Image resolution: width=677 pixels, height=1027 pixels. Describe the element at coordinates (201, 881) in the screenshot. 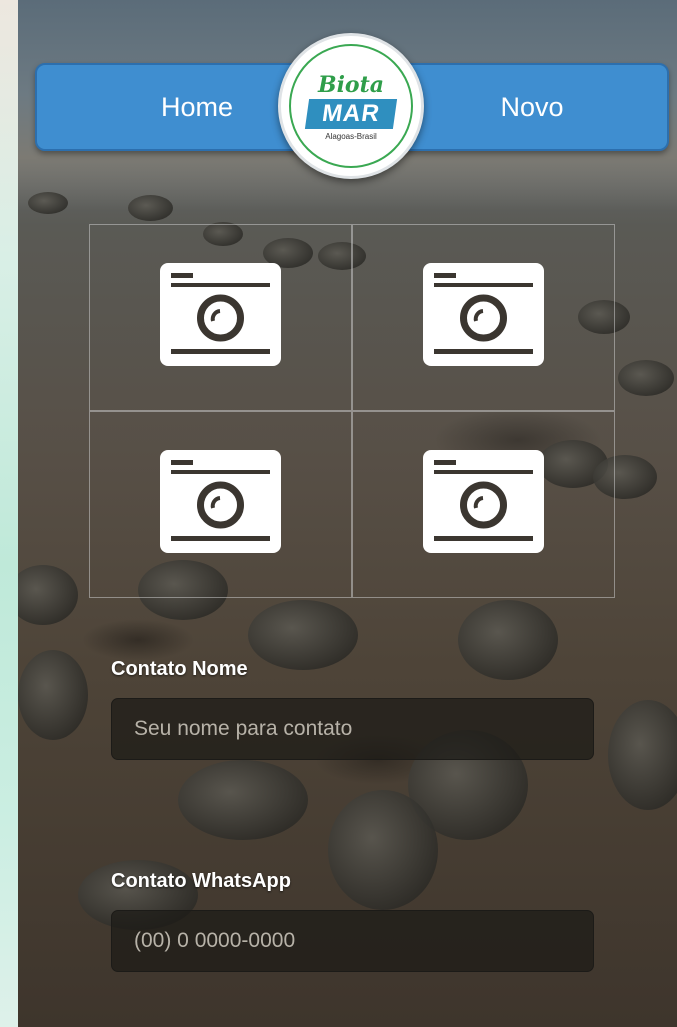

I see `contact-whatsapp-label: Contato WhatsApp` at that location.